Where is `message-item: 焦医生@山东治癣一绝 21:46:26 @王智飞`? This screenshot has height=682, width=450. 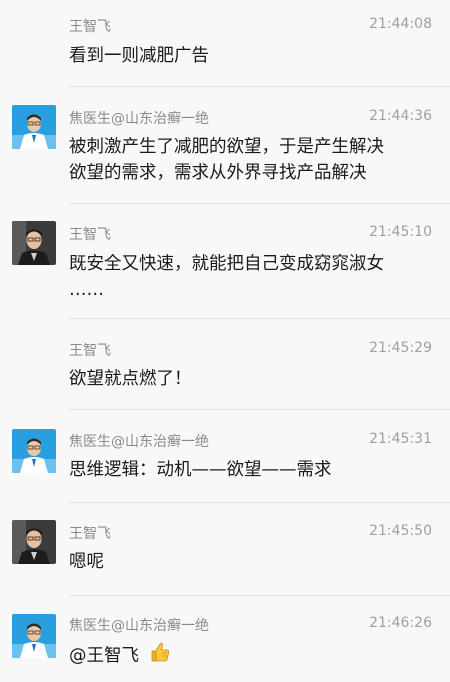 message-item: 焦医生@山东治癣一绝 21:46:26 @王智飞 is located at coordinates (225, 639).